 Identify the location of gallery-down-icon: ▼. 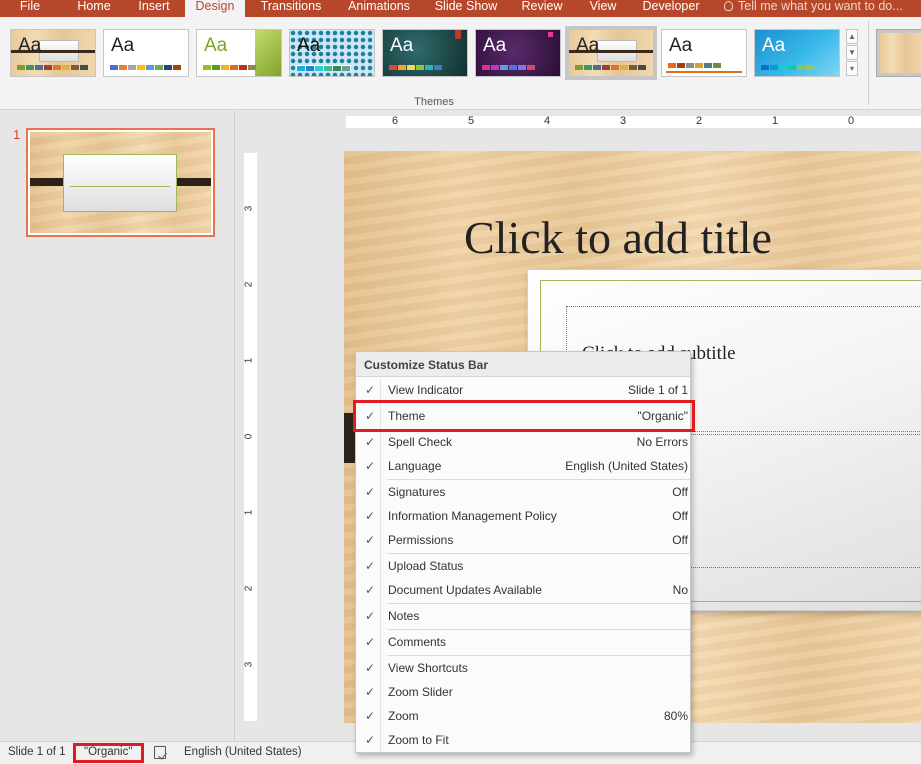
(852, 52).